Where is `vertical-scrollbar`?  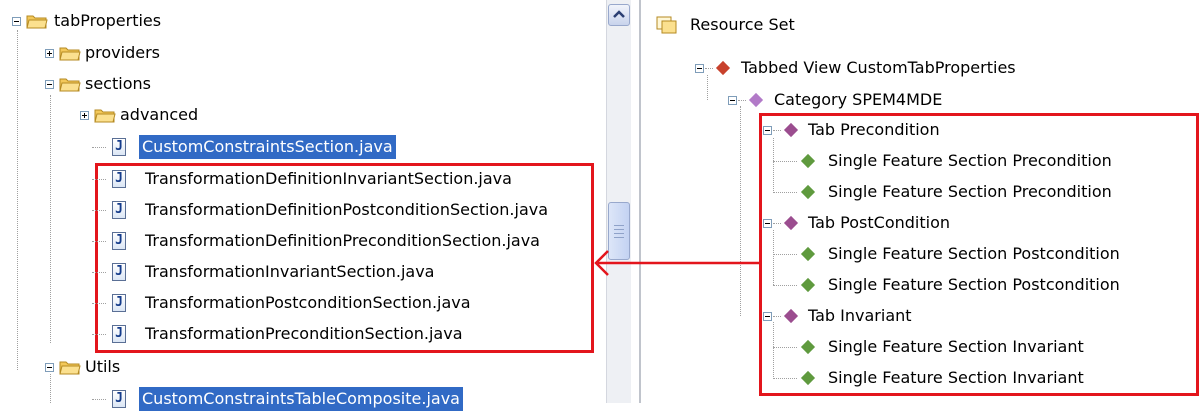 vertical-scrollbar is located at coordinates (618, 201).